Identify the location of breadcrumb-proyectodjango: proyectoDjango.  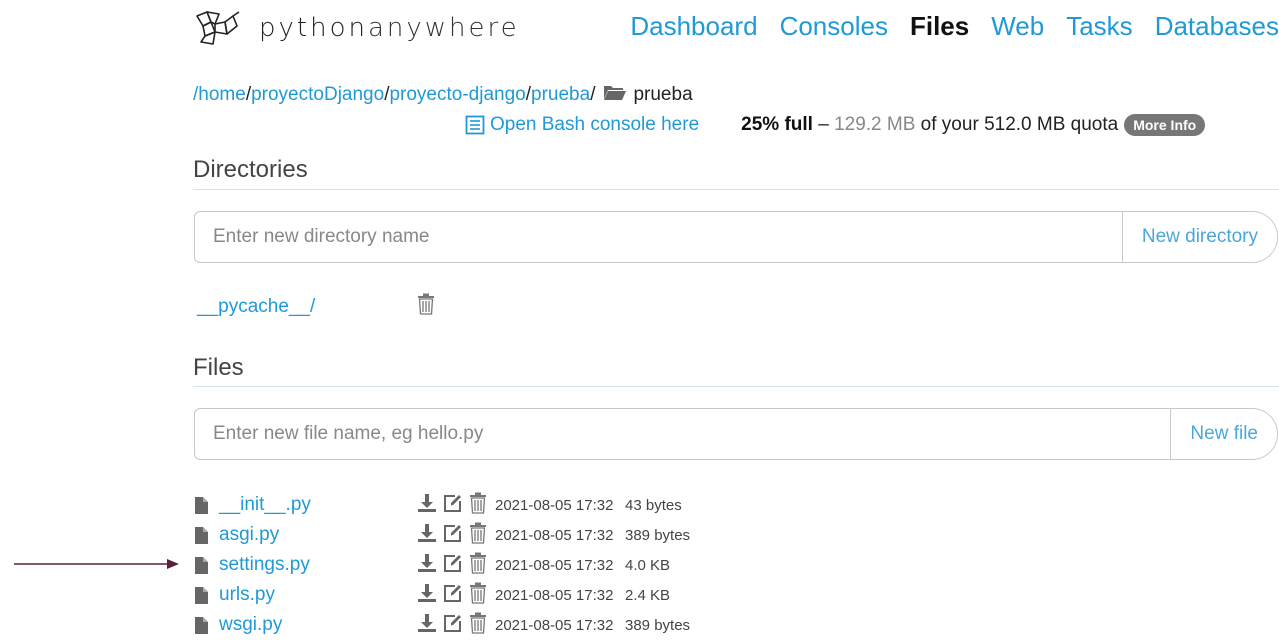
(317, 95).